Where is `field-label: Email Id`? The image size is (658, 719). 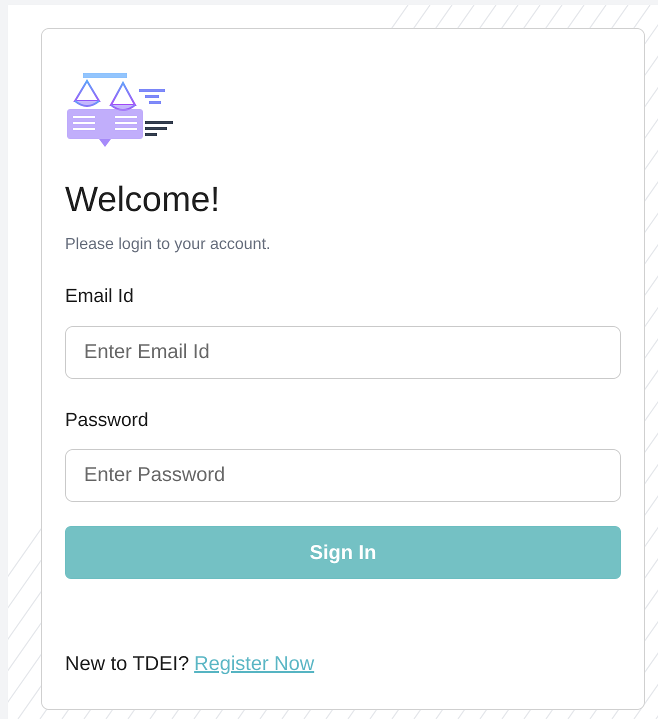 field-label: Email Id is located at coordinates (100, 297).